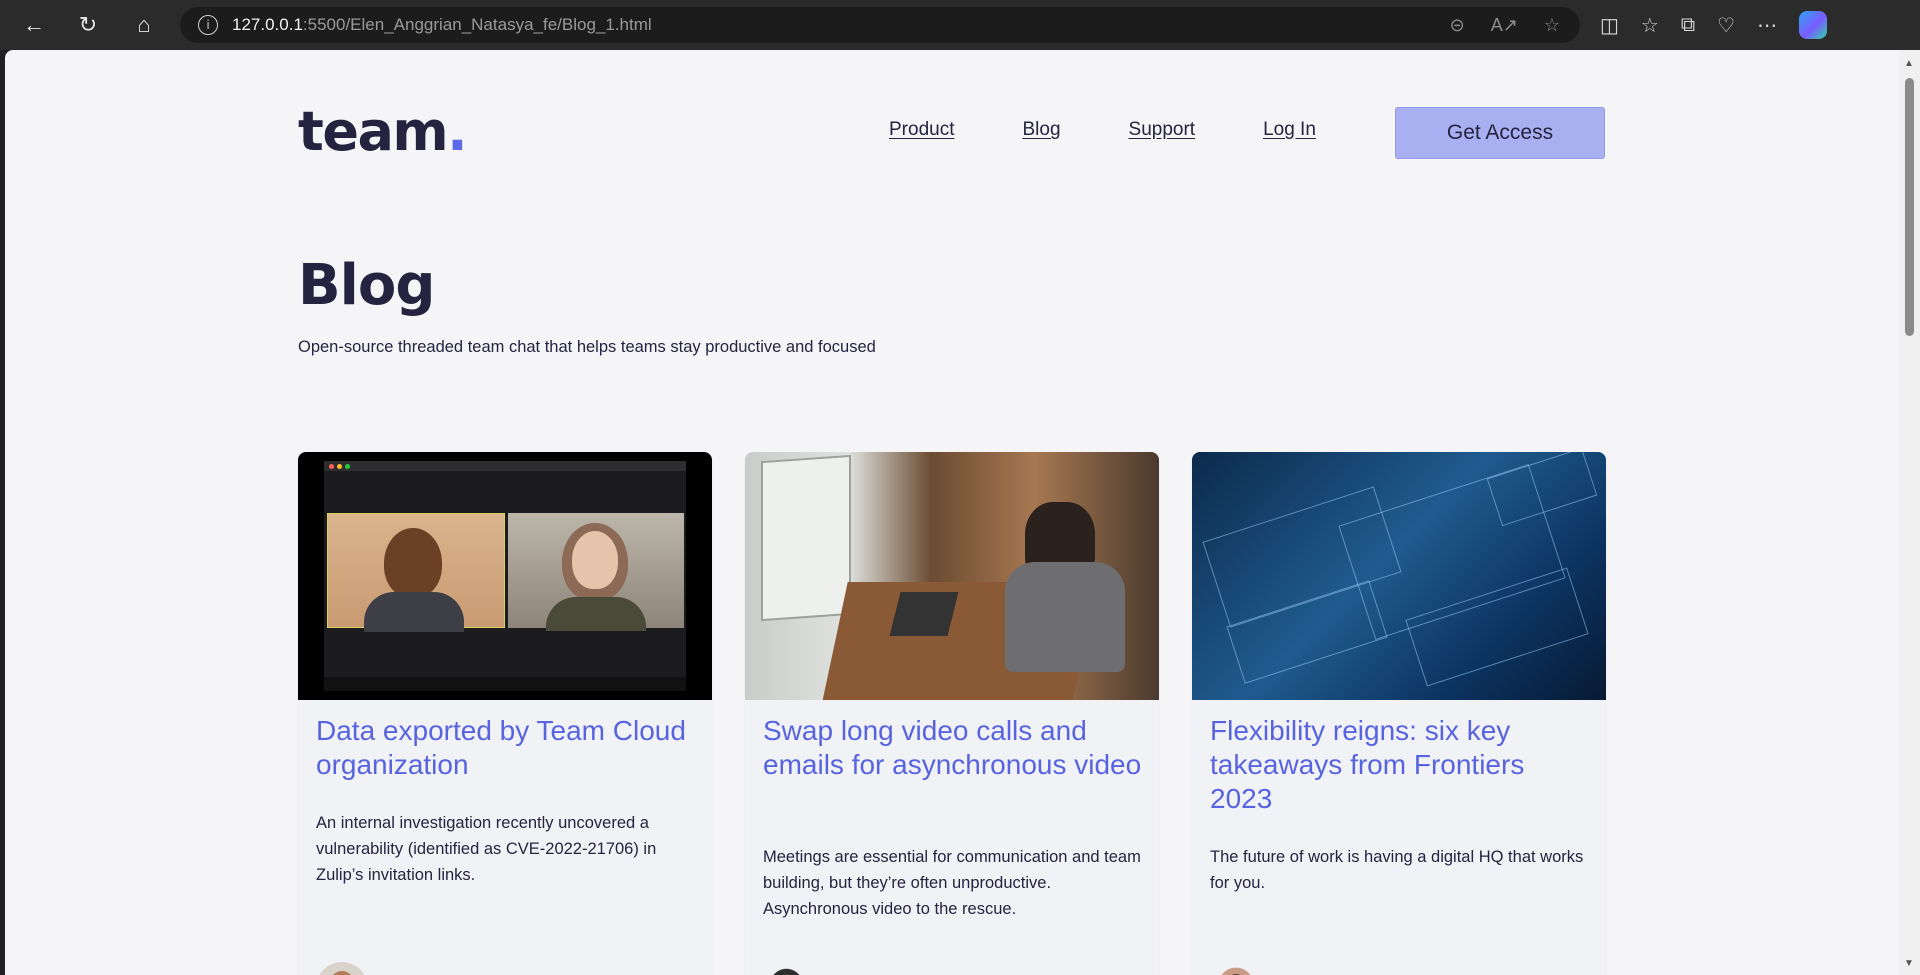  What do you see at coordinates (1688, 25) in the screenshot?
I see `collections-icon: ⧉` at bounding box center [1688, 25].